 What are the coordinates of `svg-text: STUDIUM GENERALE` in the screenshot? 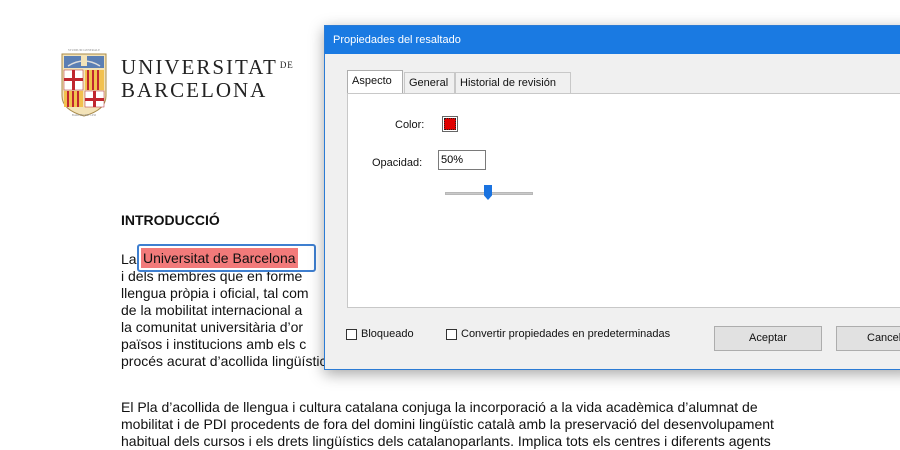 It's located at (84, 50).